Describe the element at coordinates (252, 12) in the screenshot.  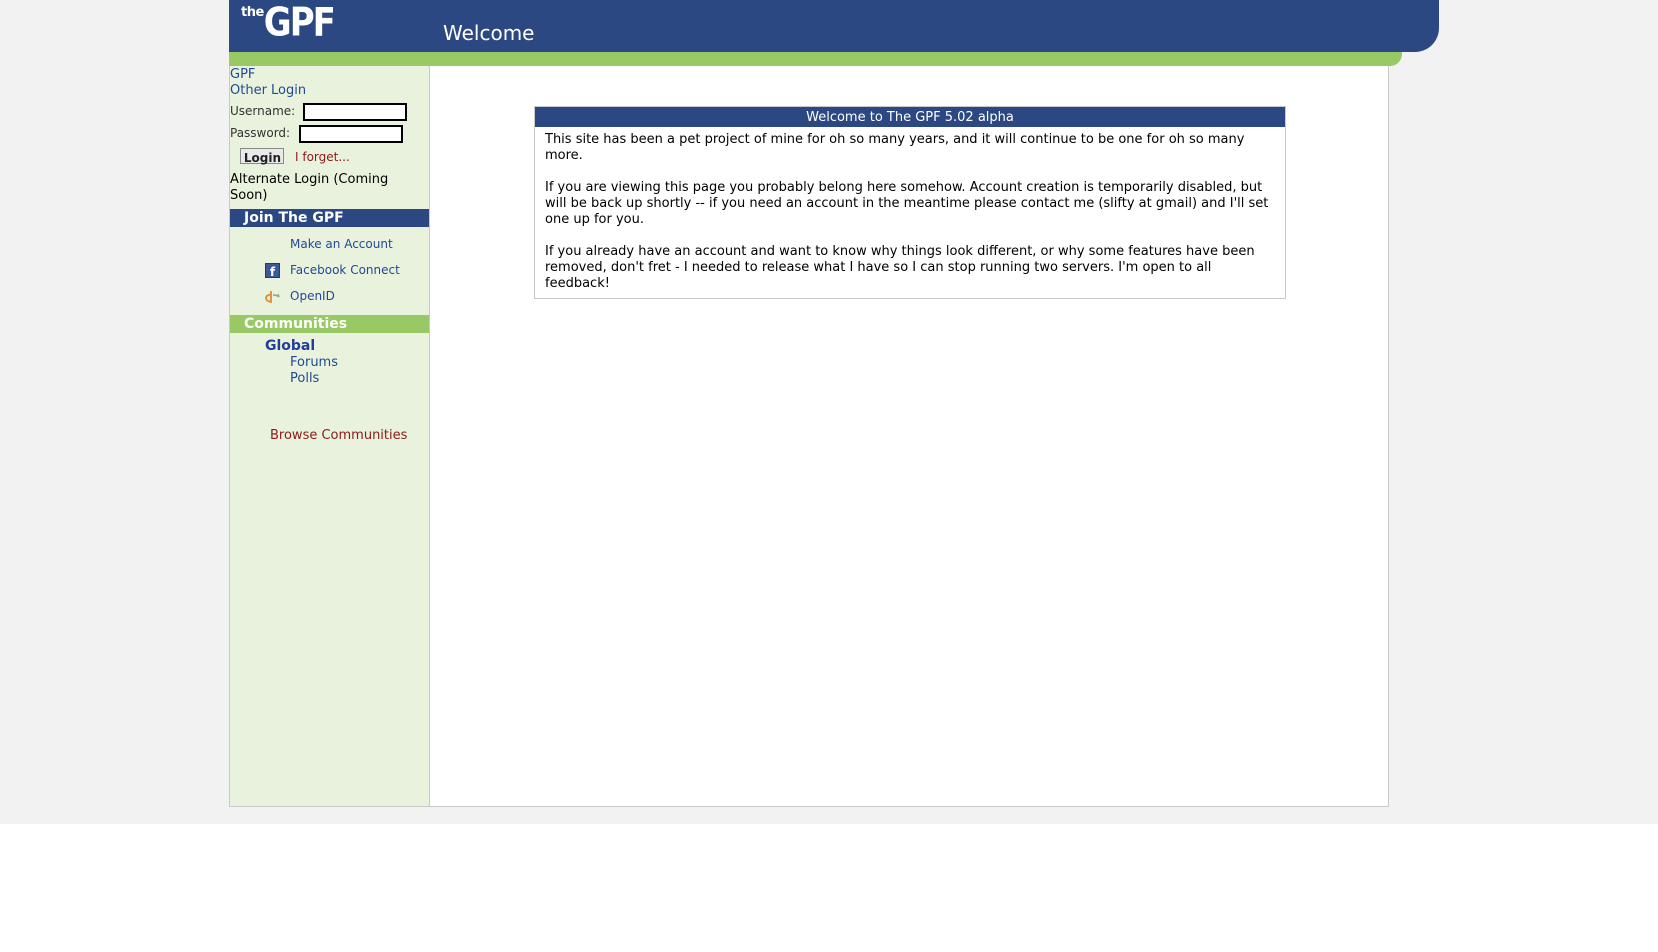
I see `logo-the-text: the` at that location.